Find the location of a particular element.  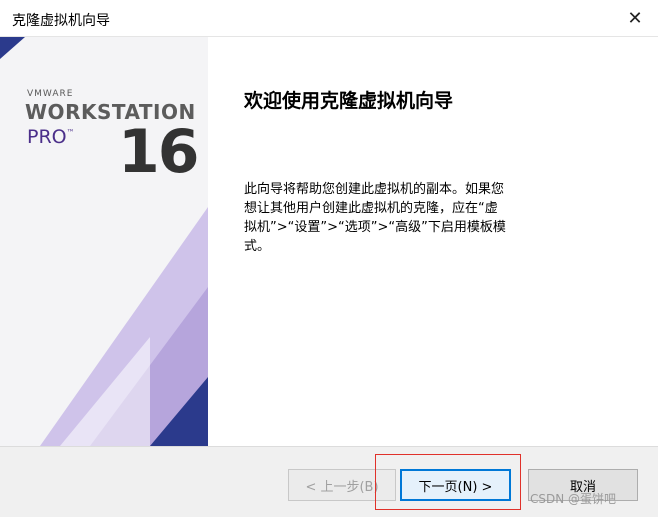

footer-divider is located at coordinates (329, 446).